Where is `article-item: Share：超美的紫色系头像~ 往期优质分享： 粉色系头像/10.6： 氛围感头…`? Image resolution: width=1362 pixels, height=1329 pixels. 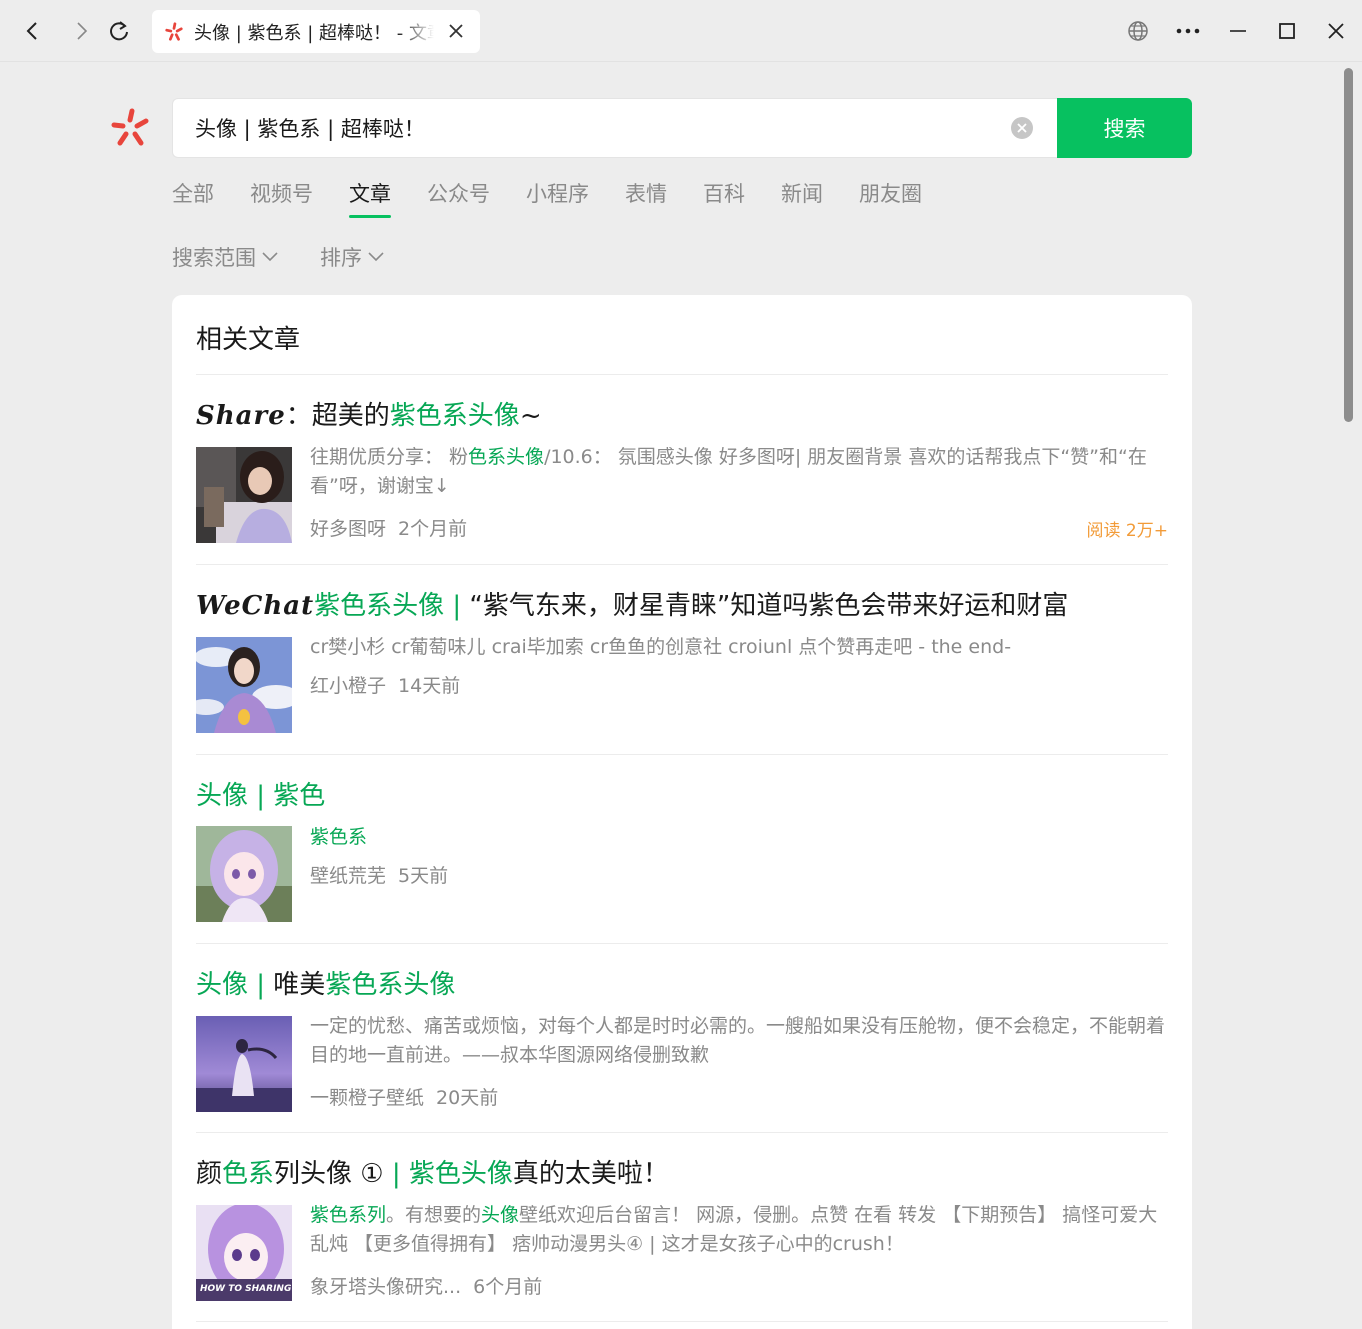 article-item: Share：超美的紫色系头像~ 往期优质分享： 粉色系头像/10.6： 氛围感头… is located at coordinates (682, 470).